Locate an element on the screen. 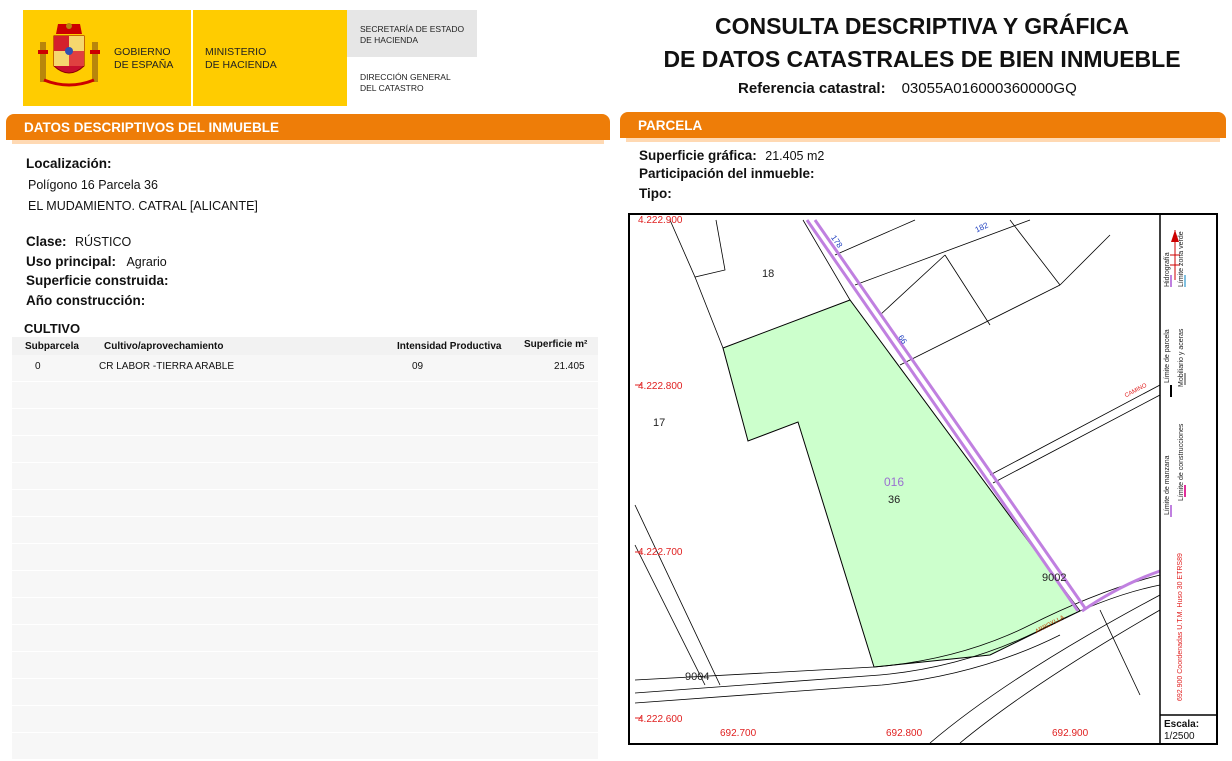 The image size is (1232, 761). scale-value: 1/2500 is located at coordinates (1179, 736).